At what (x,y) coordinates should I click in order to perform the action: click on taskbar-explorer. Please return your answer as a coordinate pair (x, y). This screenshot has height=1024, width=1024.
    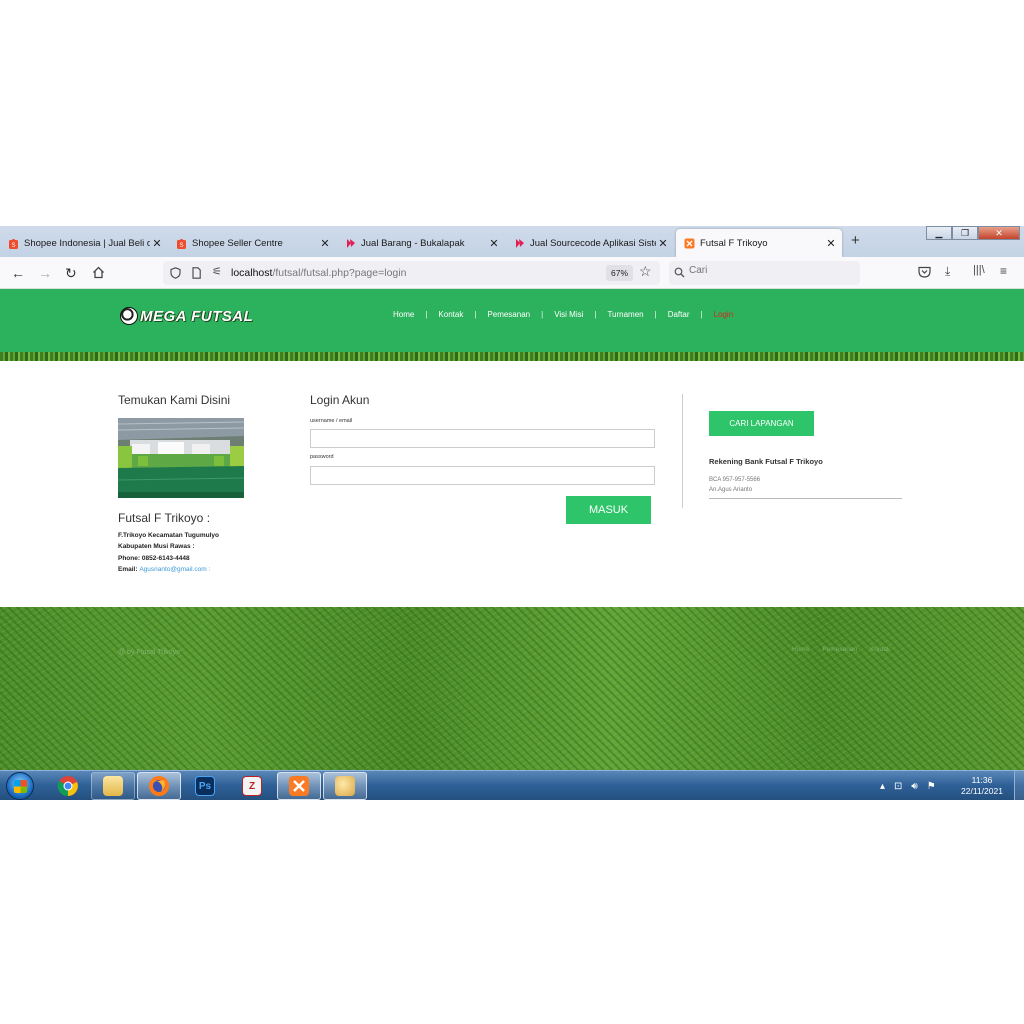
    Looking at the image, I should click on (113, 786).